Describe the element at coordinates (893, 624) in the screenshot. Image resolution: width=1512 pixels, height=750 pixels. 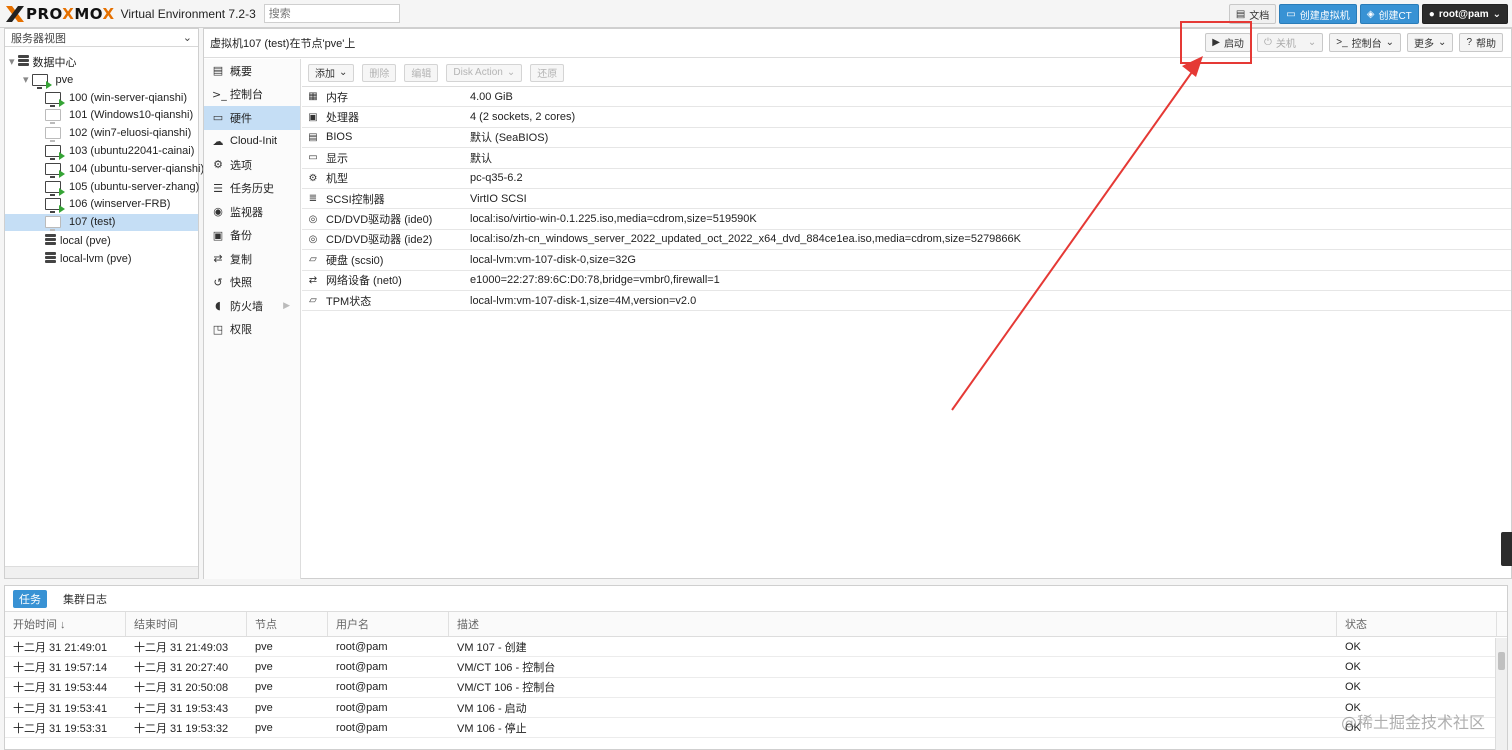
I see `column-header: 描述` at that location.